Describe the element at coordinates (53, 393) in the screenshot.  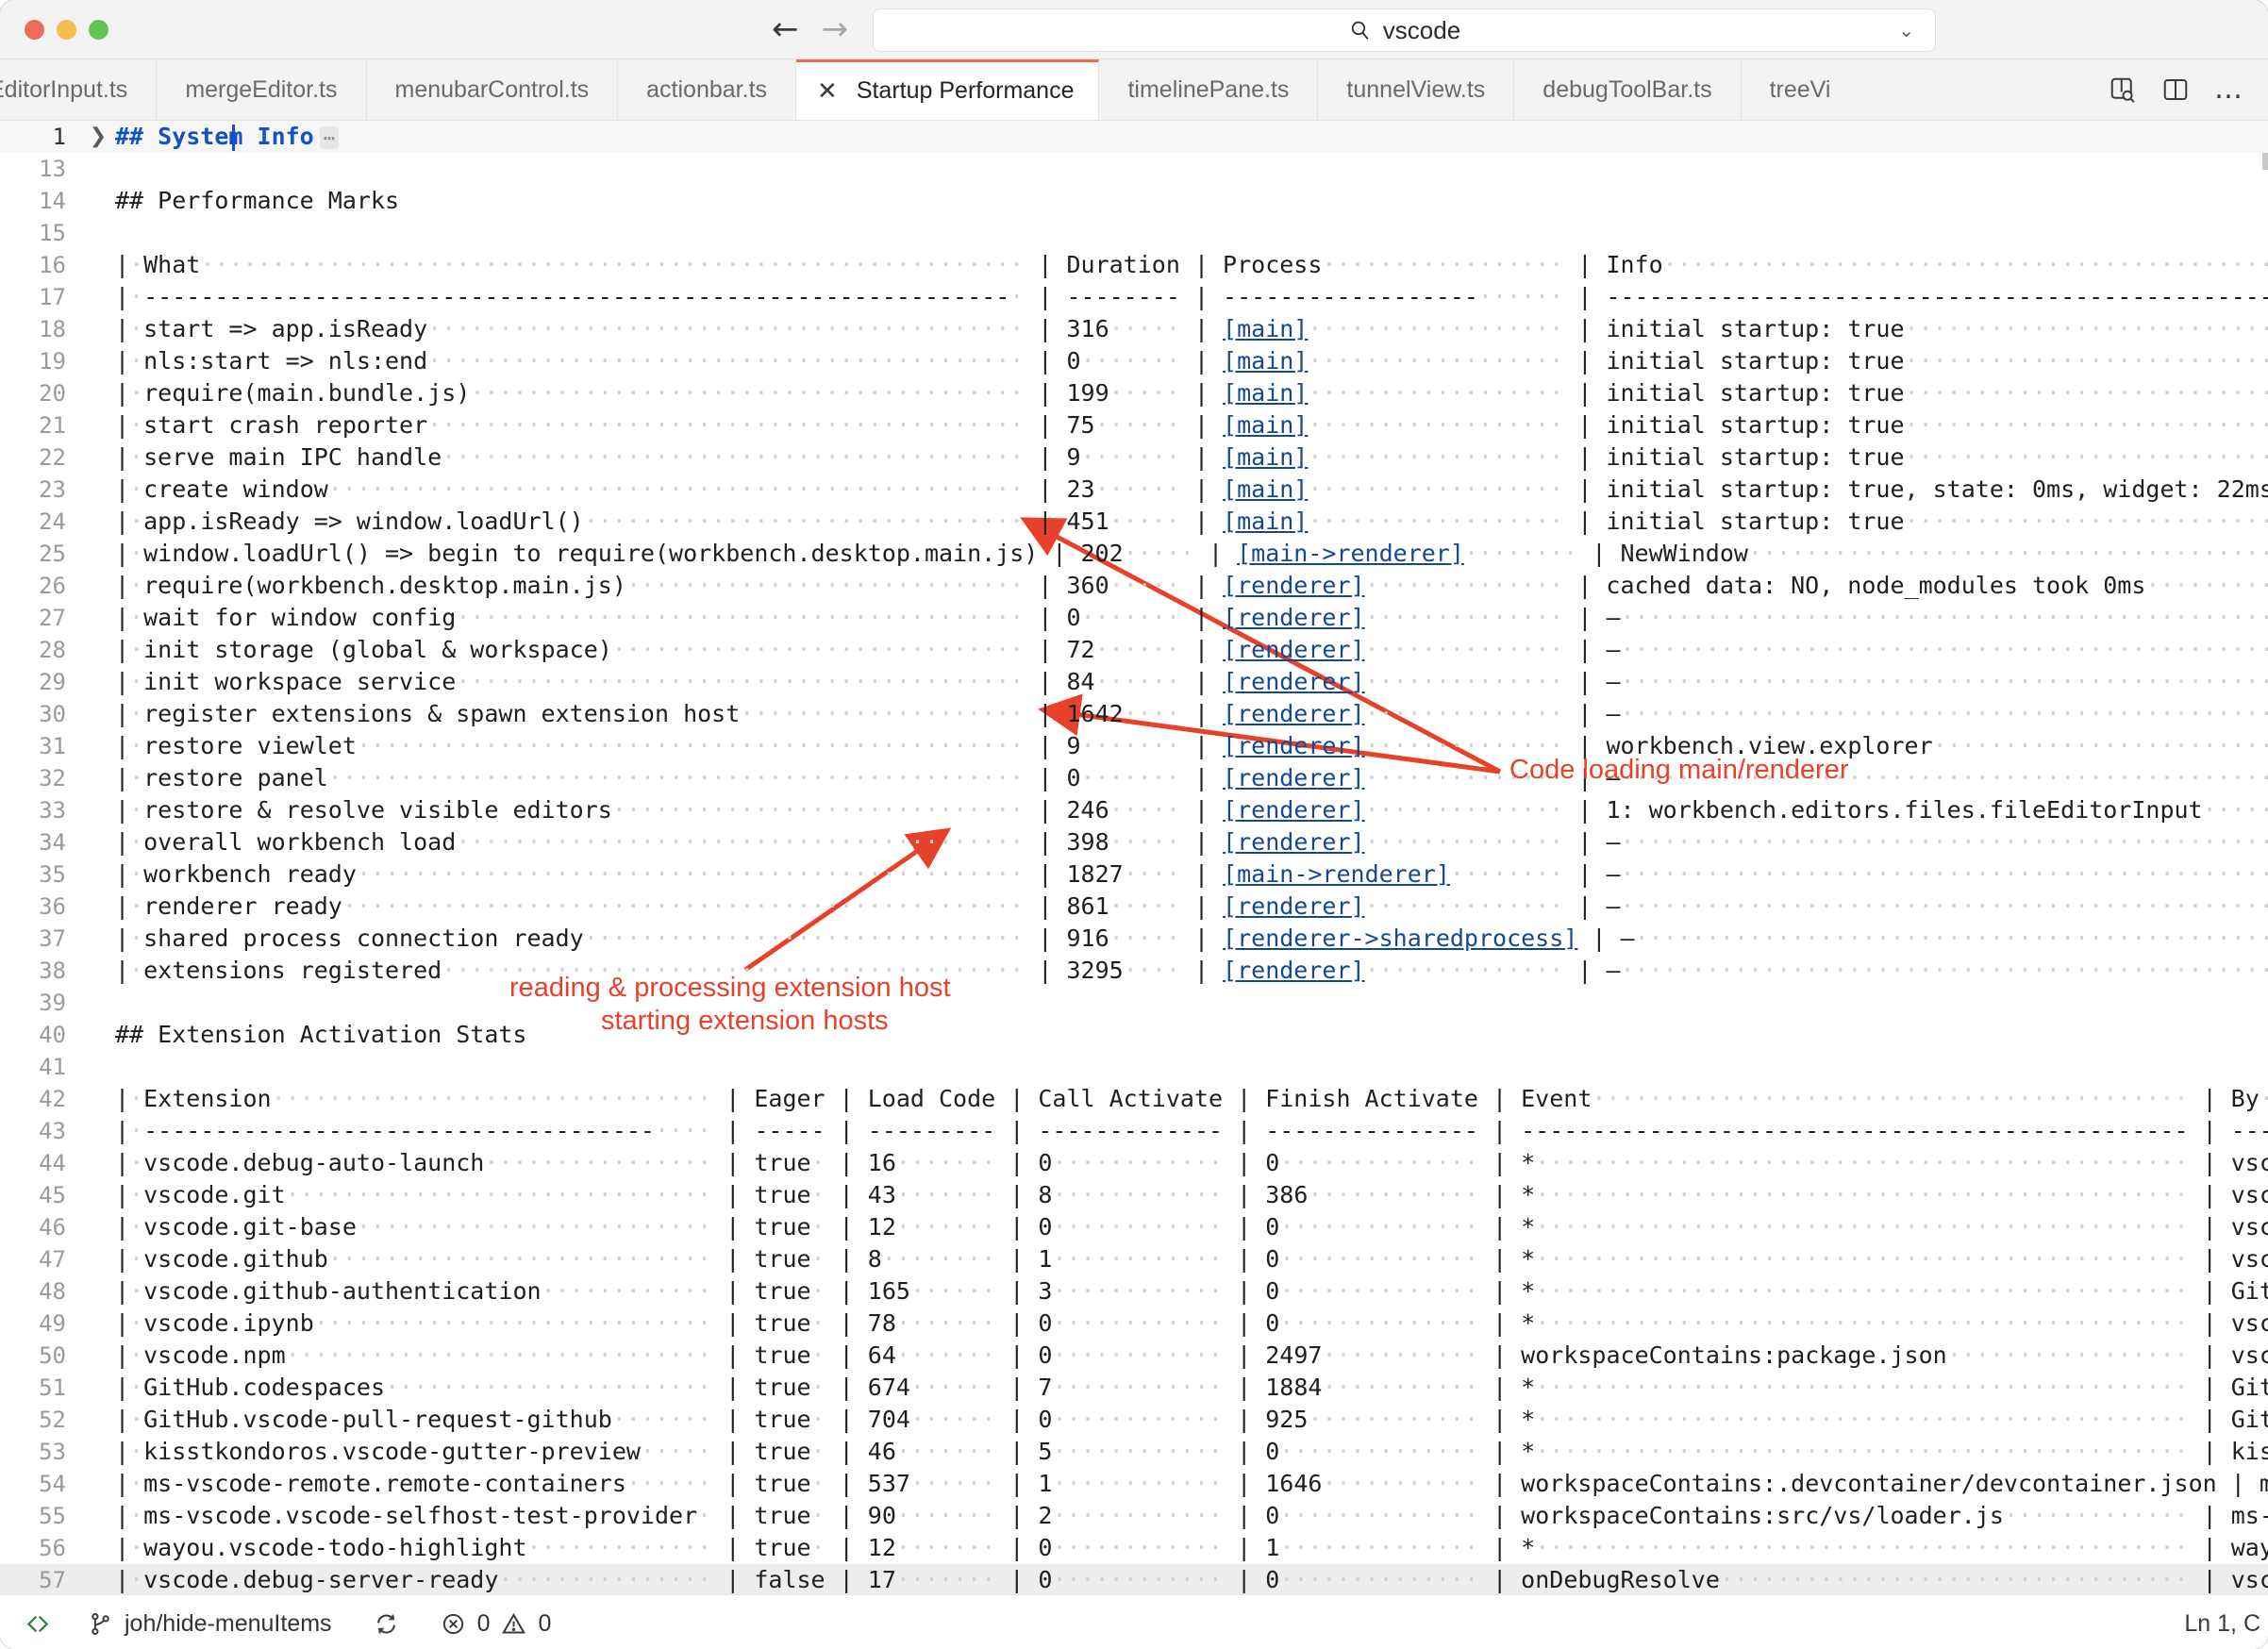
I see `line-number: 20` at that location.